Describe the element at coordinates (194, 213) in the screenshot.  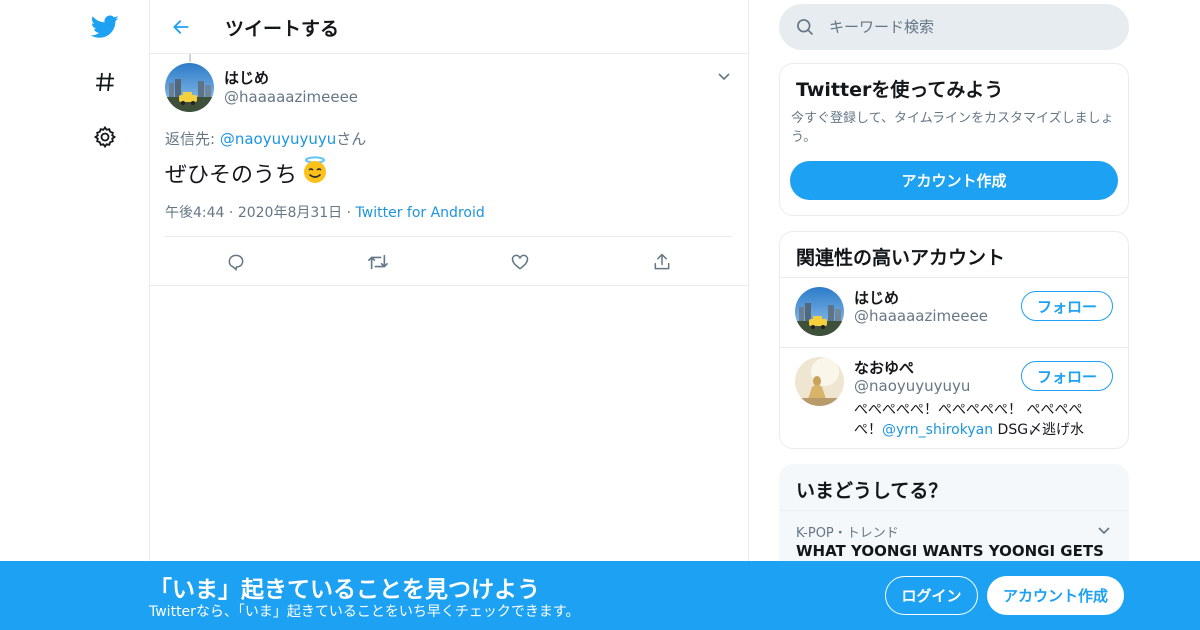
I see `tweet-time: 午後4:44` at that location.